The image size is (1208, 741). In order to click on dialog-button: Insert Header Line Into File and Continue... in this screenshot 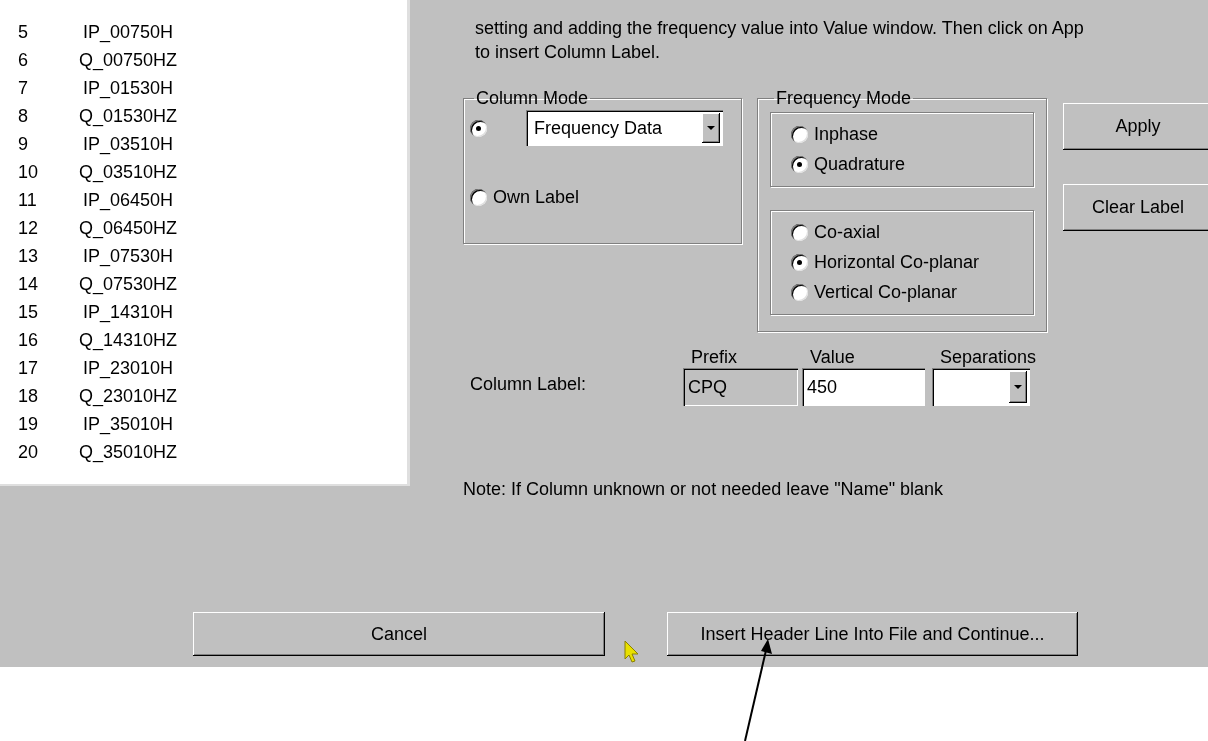, I will do `click(872, 634)`.